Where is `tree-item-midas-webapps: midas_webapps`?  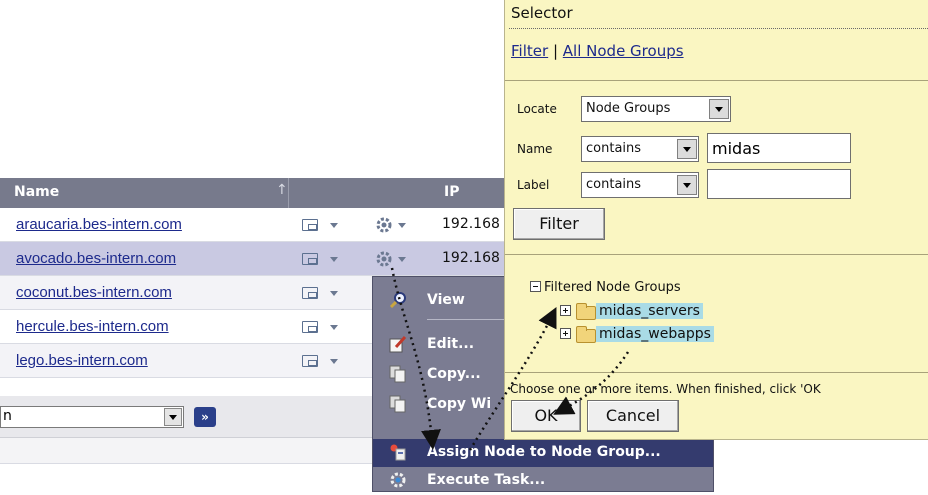 tree-item-midas-webapps: midas_webapps is located at coordinates (637, 337).